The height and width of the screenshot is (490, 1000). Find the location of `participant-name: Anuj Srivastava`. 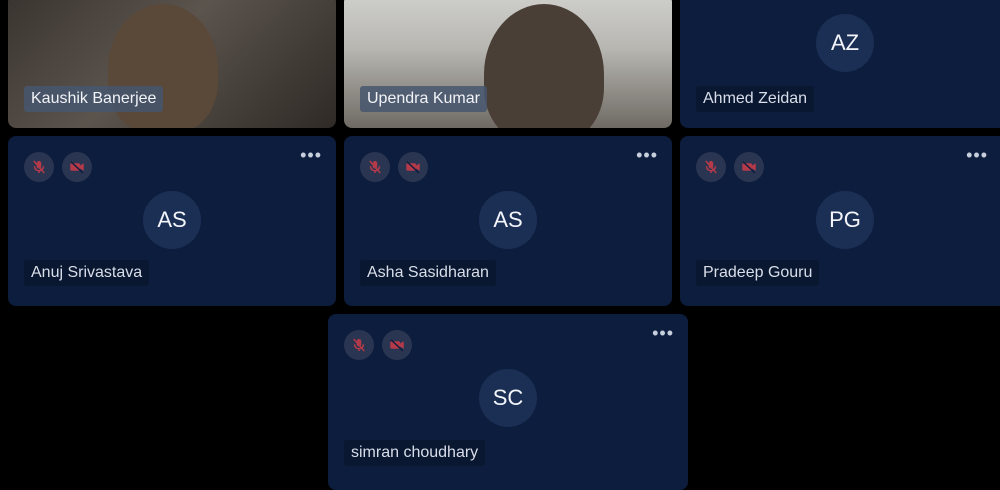

participant-name: Anuj Srivastava is located at coordinates (87, 273).